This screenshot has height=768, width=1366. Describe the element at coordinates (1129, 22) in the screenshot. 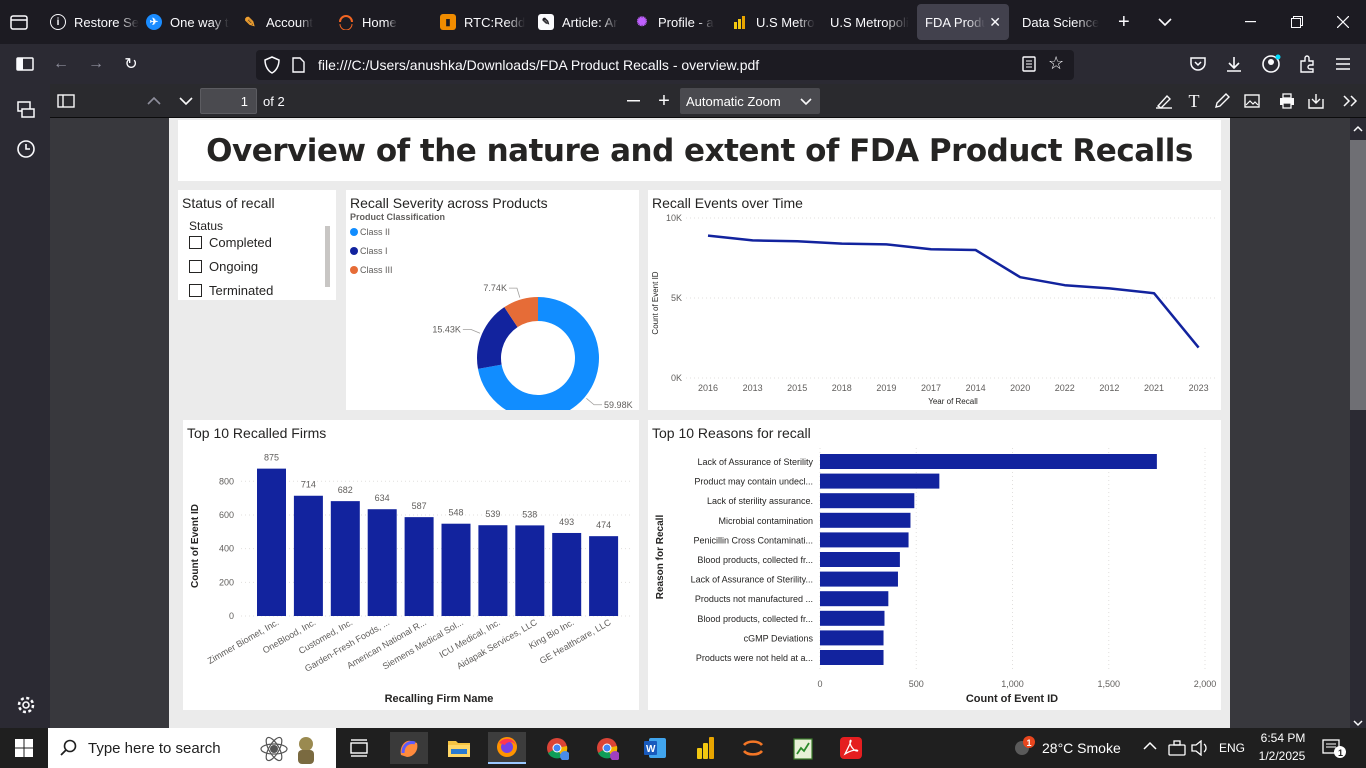

I see `new-tab-icon: +` at that location.